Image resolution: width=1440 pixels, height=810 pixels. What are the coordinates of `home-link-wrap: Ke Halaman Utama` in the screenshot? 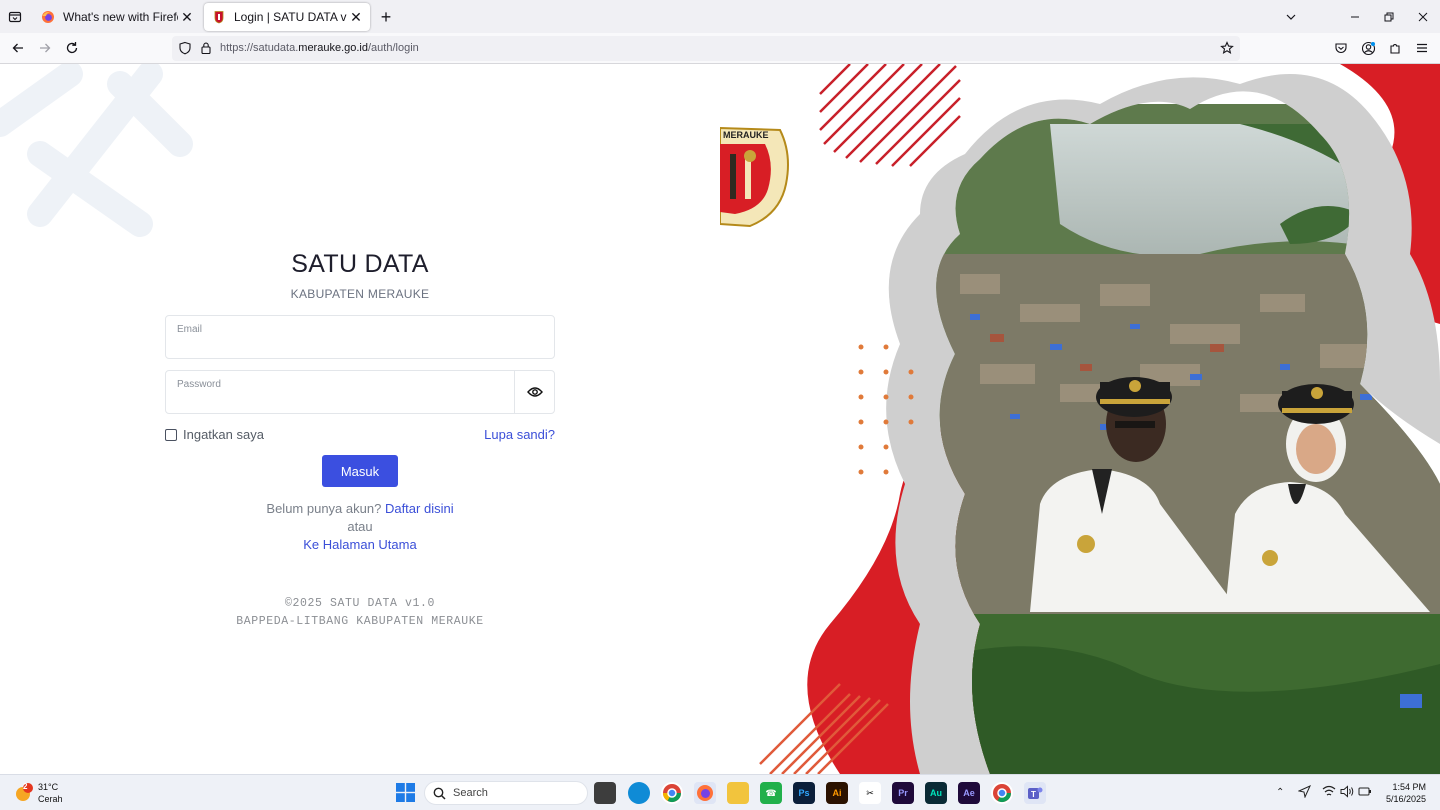 It's located at (360, 544).